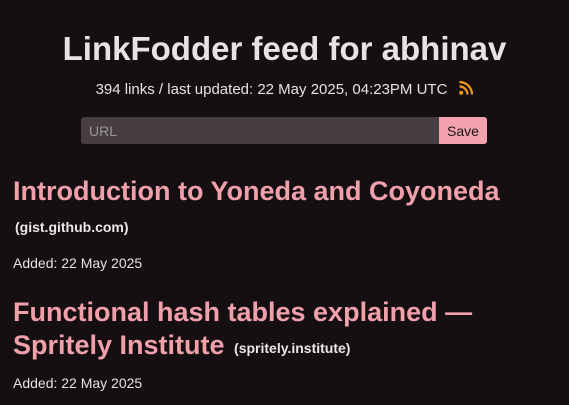 The width and height of the screenshot is (569, 405). What do you see at coordinates (284, 48) in the screenshot?
I see `page-title: LinkFodder feed for abhinav` at bounding box center [284, 48].